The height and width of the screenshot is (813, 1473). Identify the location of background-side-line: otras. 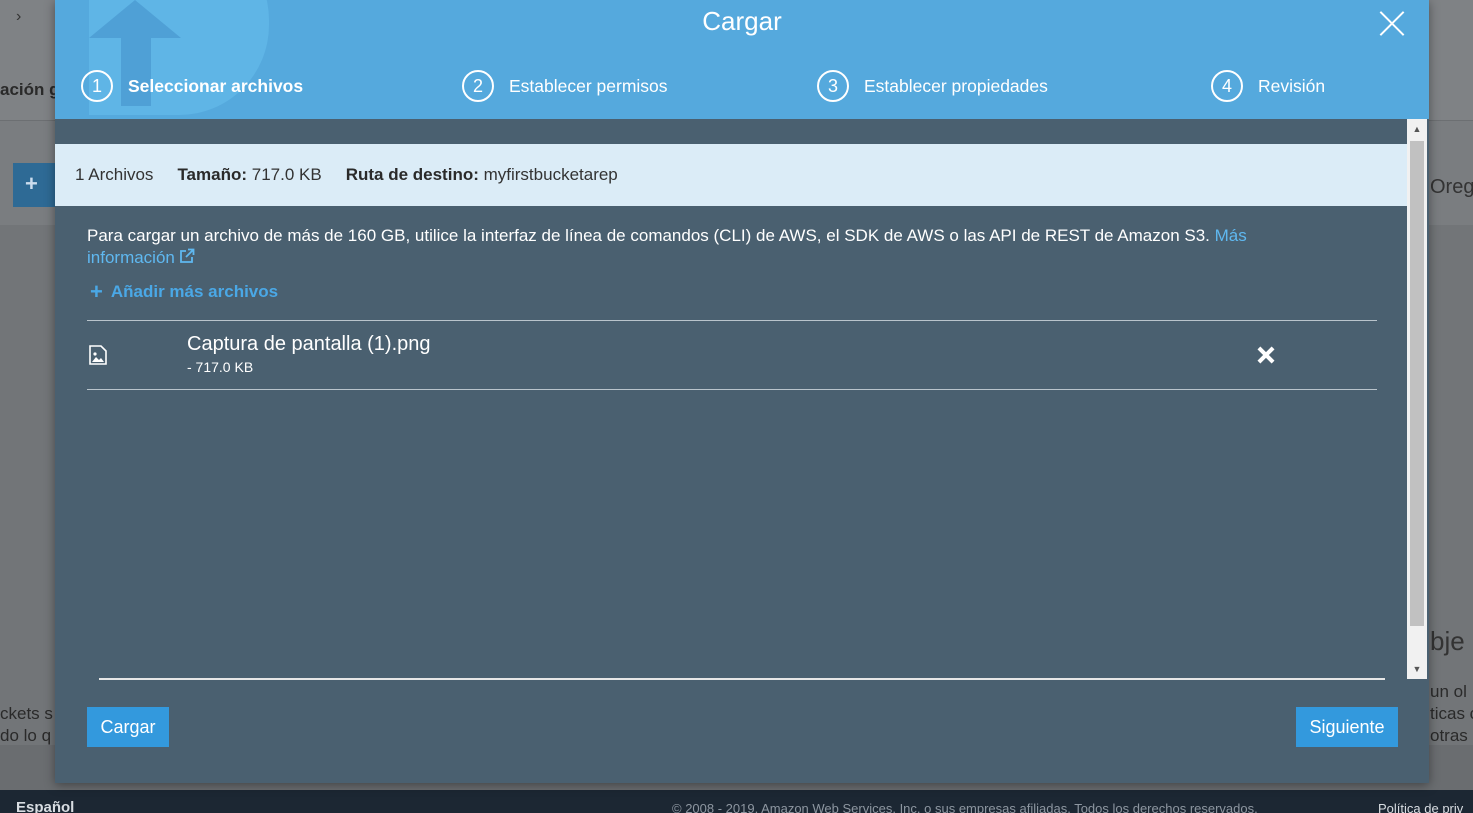
(1449, 735).